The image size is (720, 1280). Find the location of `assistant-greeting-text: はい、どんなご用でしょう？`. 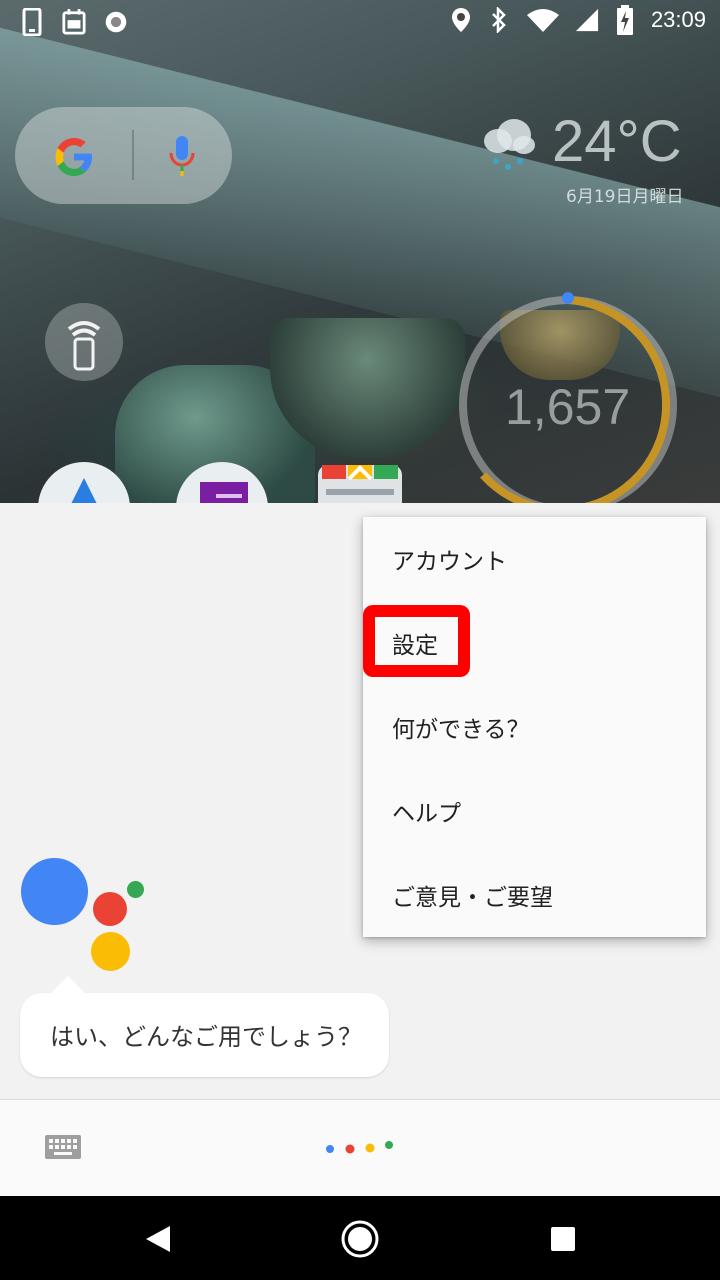

assistant-greeting-text: はい、どんなご用でしょう？ is located at coordinates (206, 1037).